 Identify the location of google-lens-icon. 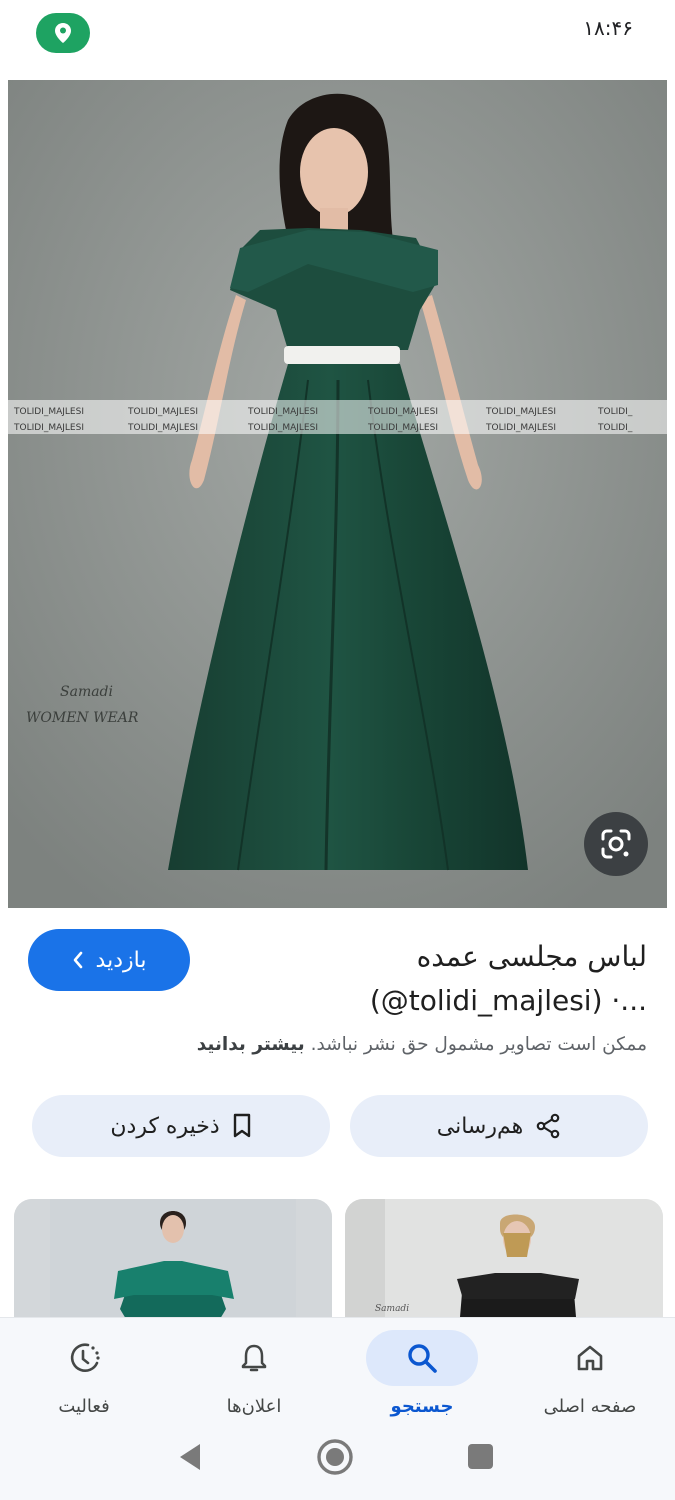
(616, 844).